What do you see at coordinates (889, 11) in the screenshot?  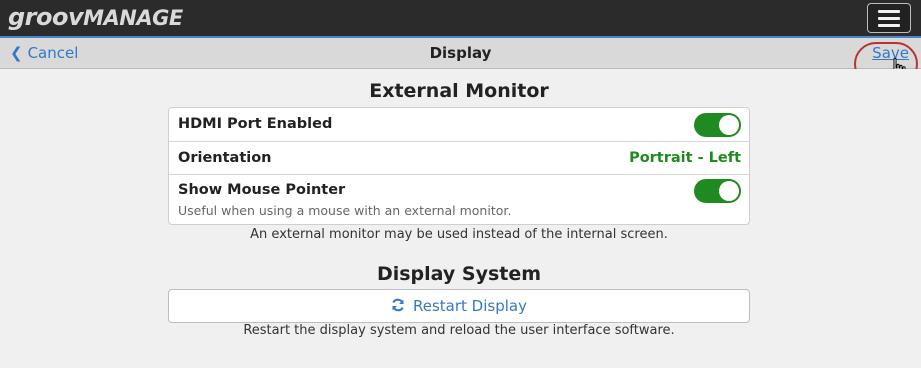 I see `hamburger-icon` at bounding box center [889, 11].